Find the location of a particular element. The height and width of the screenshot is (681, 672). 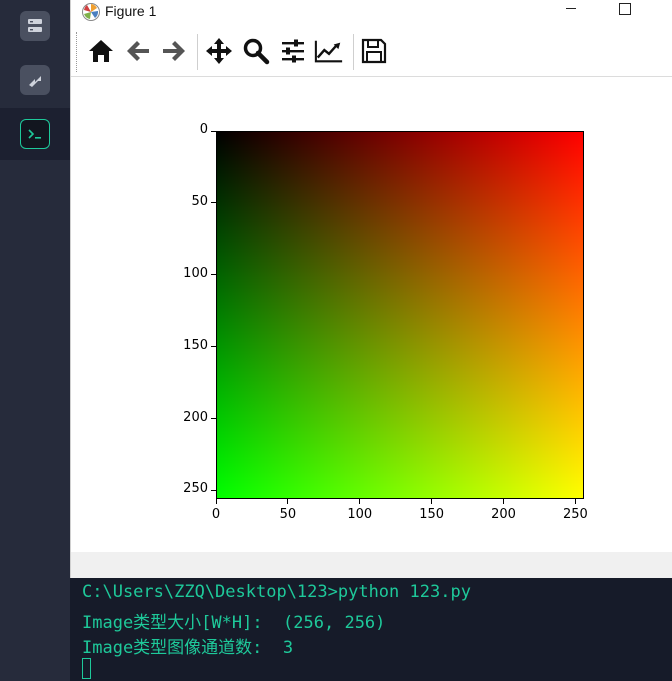

x-tick-label: 50 is located at coordinates (288, 514).